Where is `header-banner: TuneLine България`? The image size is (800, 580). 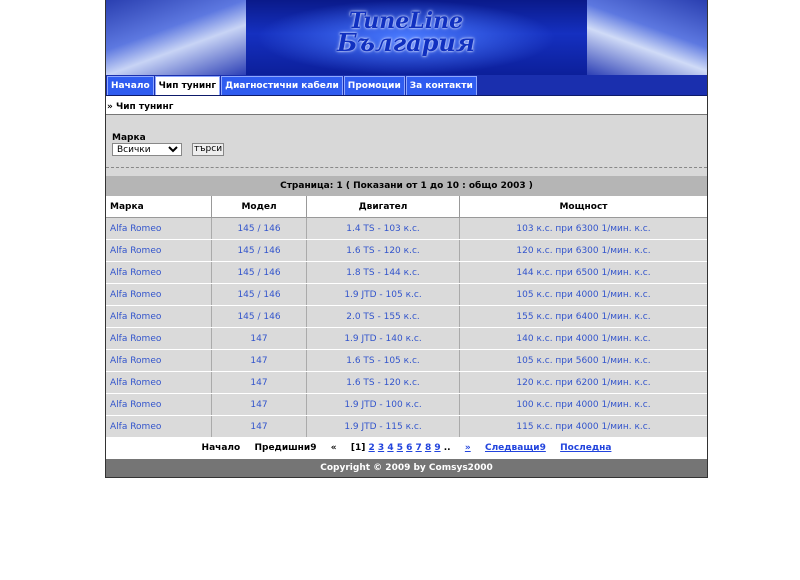 header-banner: TuneLine България is located at coordinates (406, 37).